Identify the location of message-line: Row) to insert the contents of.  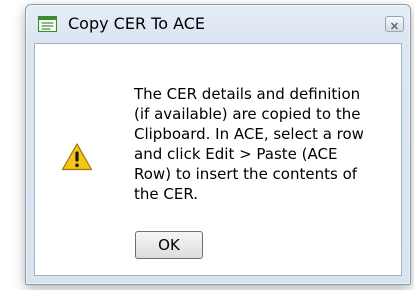
(246, 174).